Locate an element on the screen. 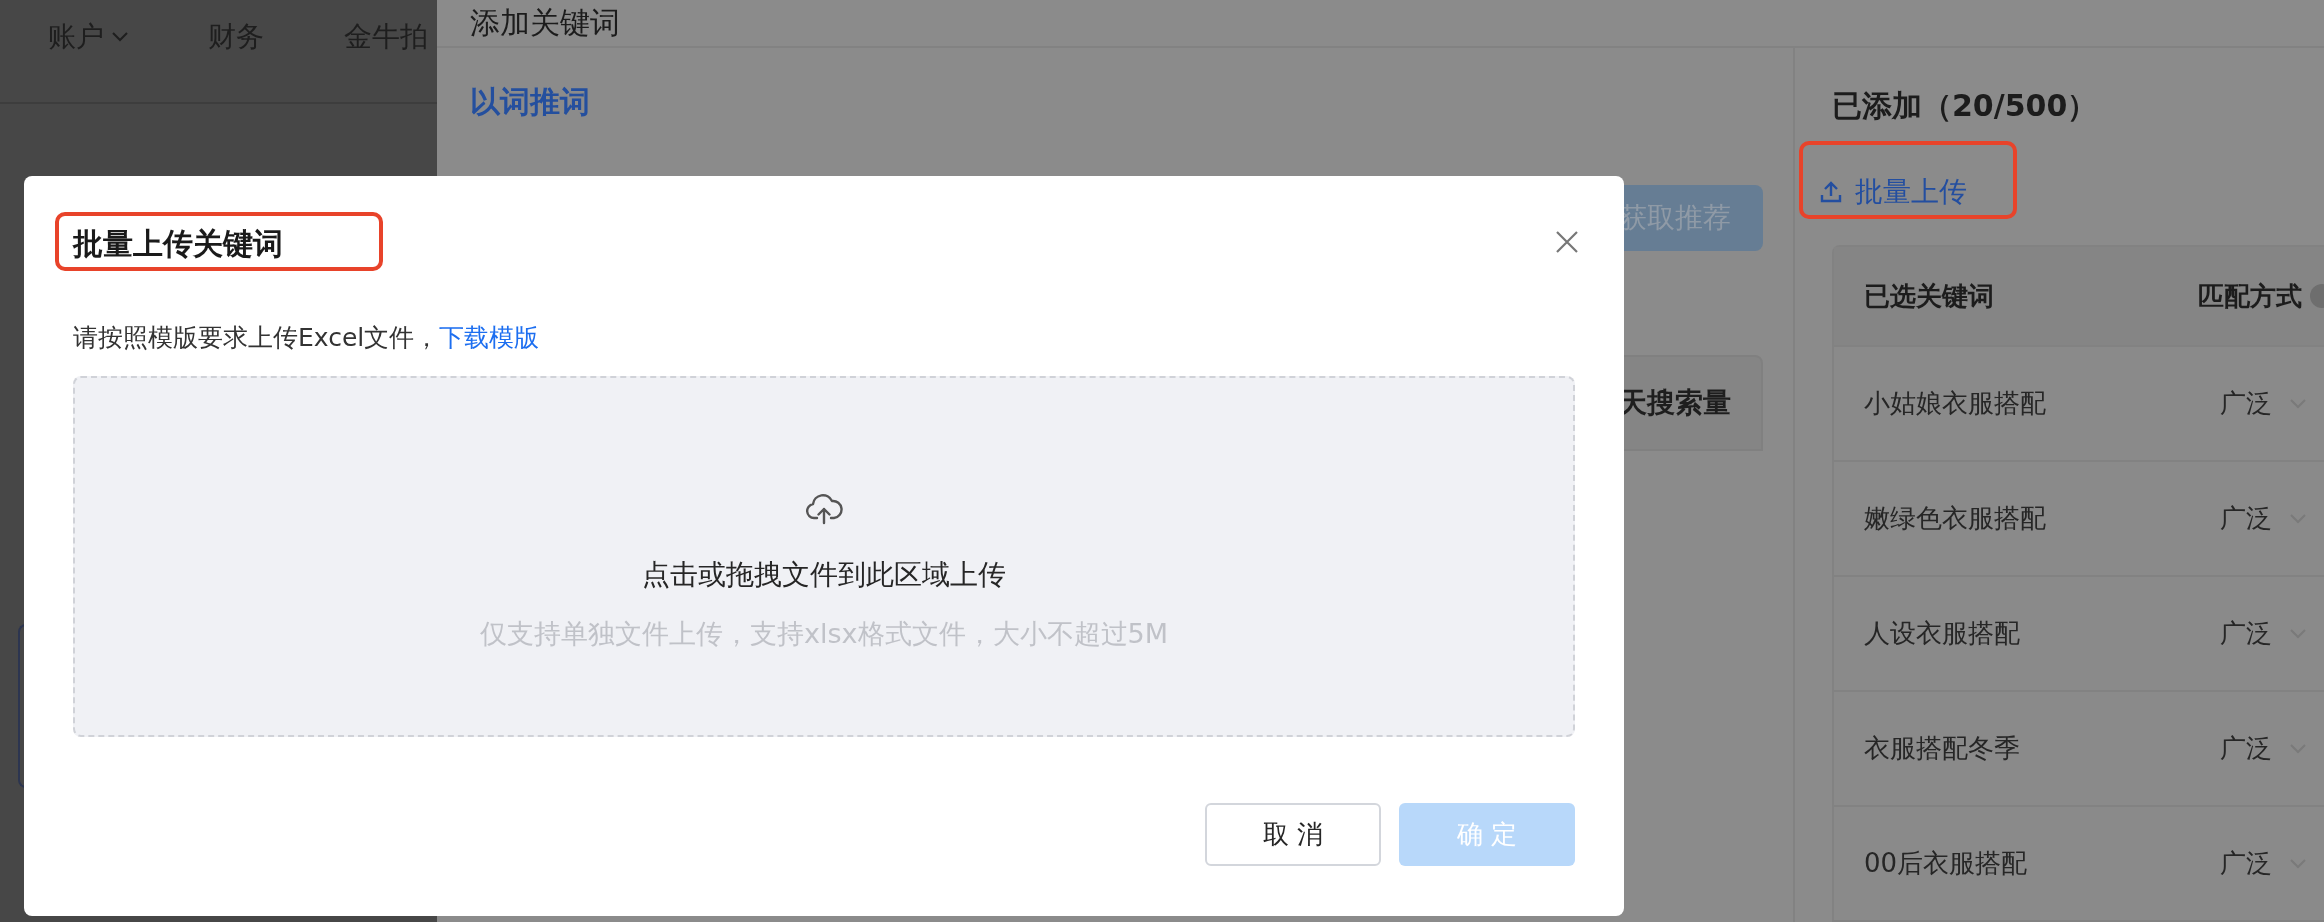 The height and width of the screenshot is (922, 2324). table-cell-text: 嫩绿色衣服搭配 is located at coordinates (1955, 518).